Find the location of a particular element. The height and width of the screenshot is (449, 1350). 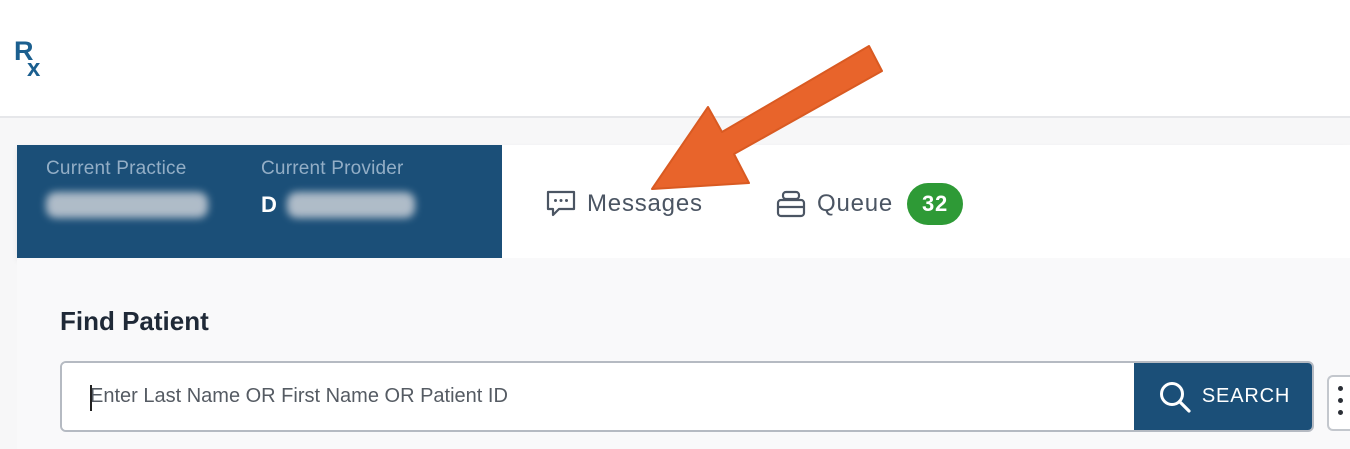

current-practice-label: Current Practice is located at coordinates (116, 168).